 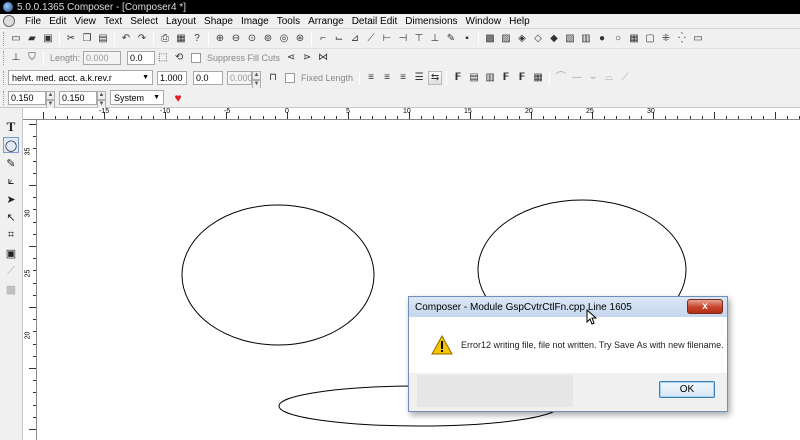 What do you see at coordinates (11, 181) in the screenshot?
I see `node-tool-icon: ⟀` at bounding box center [11, 181].